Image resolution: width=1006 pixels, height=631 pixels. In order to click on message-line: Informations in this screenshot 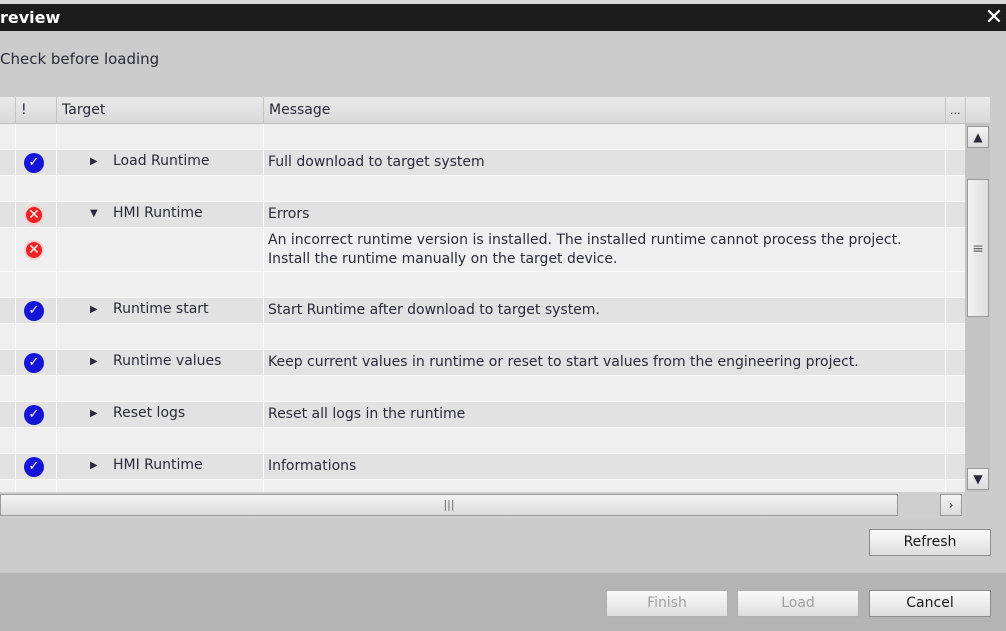, I will do `click(312, 466)`.